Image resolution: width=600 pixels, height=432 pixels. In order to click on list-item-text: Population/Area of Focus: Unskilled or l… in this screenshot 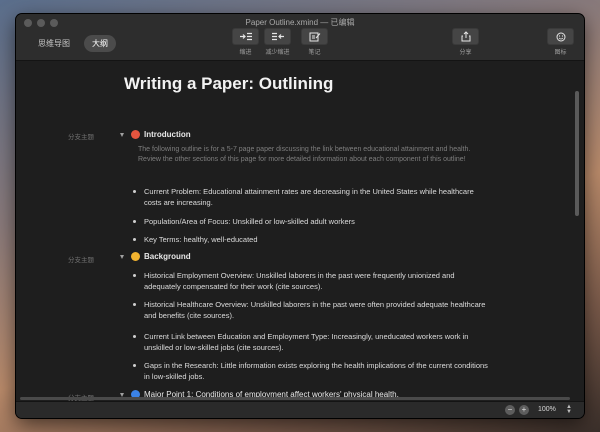, I will do `click(249, 221)`.